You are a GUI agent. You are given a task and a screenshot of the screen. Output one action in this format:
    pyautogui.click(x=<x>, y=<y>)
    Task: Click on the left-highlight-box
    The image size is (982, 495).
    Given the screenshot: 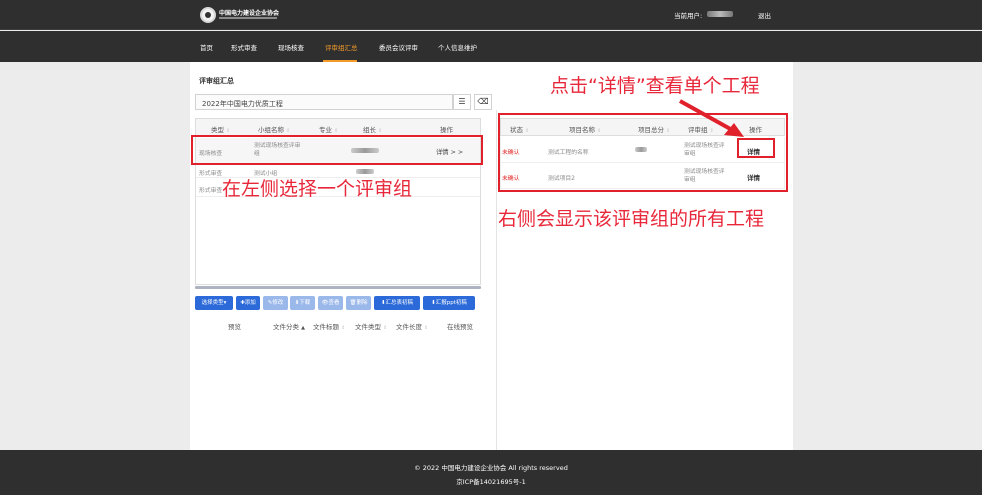 What is the action you would take?
    pyautogui.click(x=337, y=150)
    